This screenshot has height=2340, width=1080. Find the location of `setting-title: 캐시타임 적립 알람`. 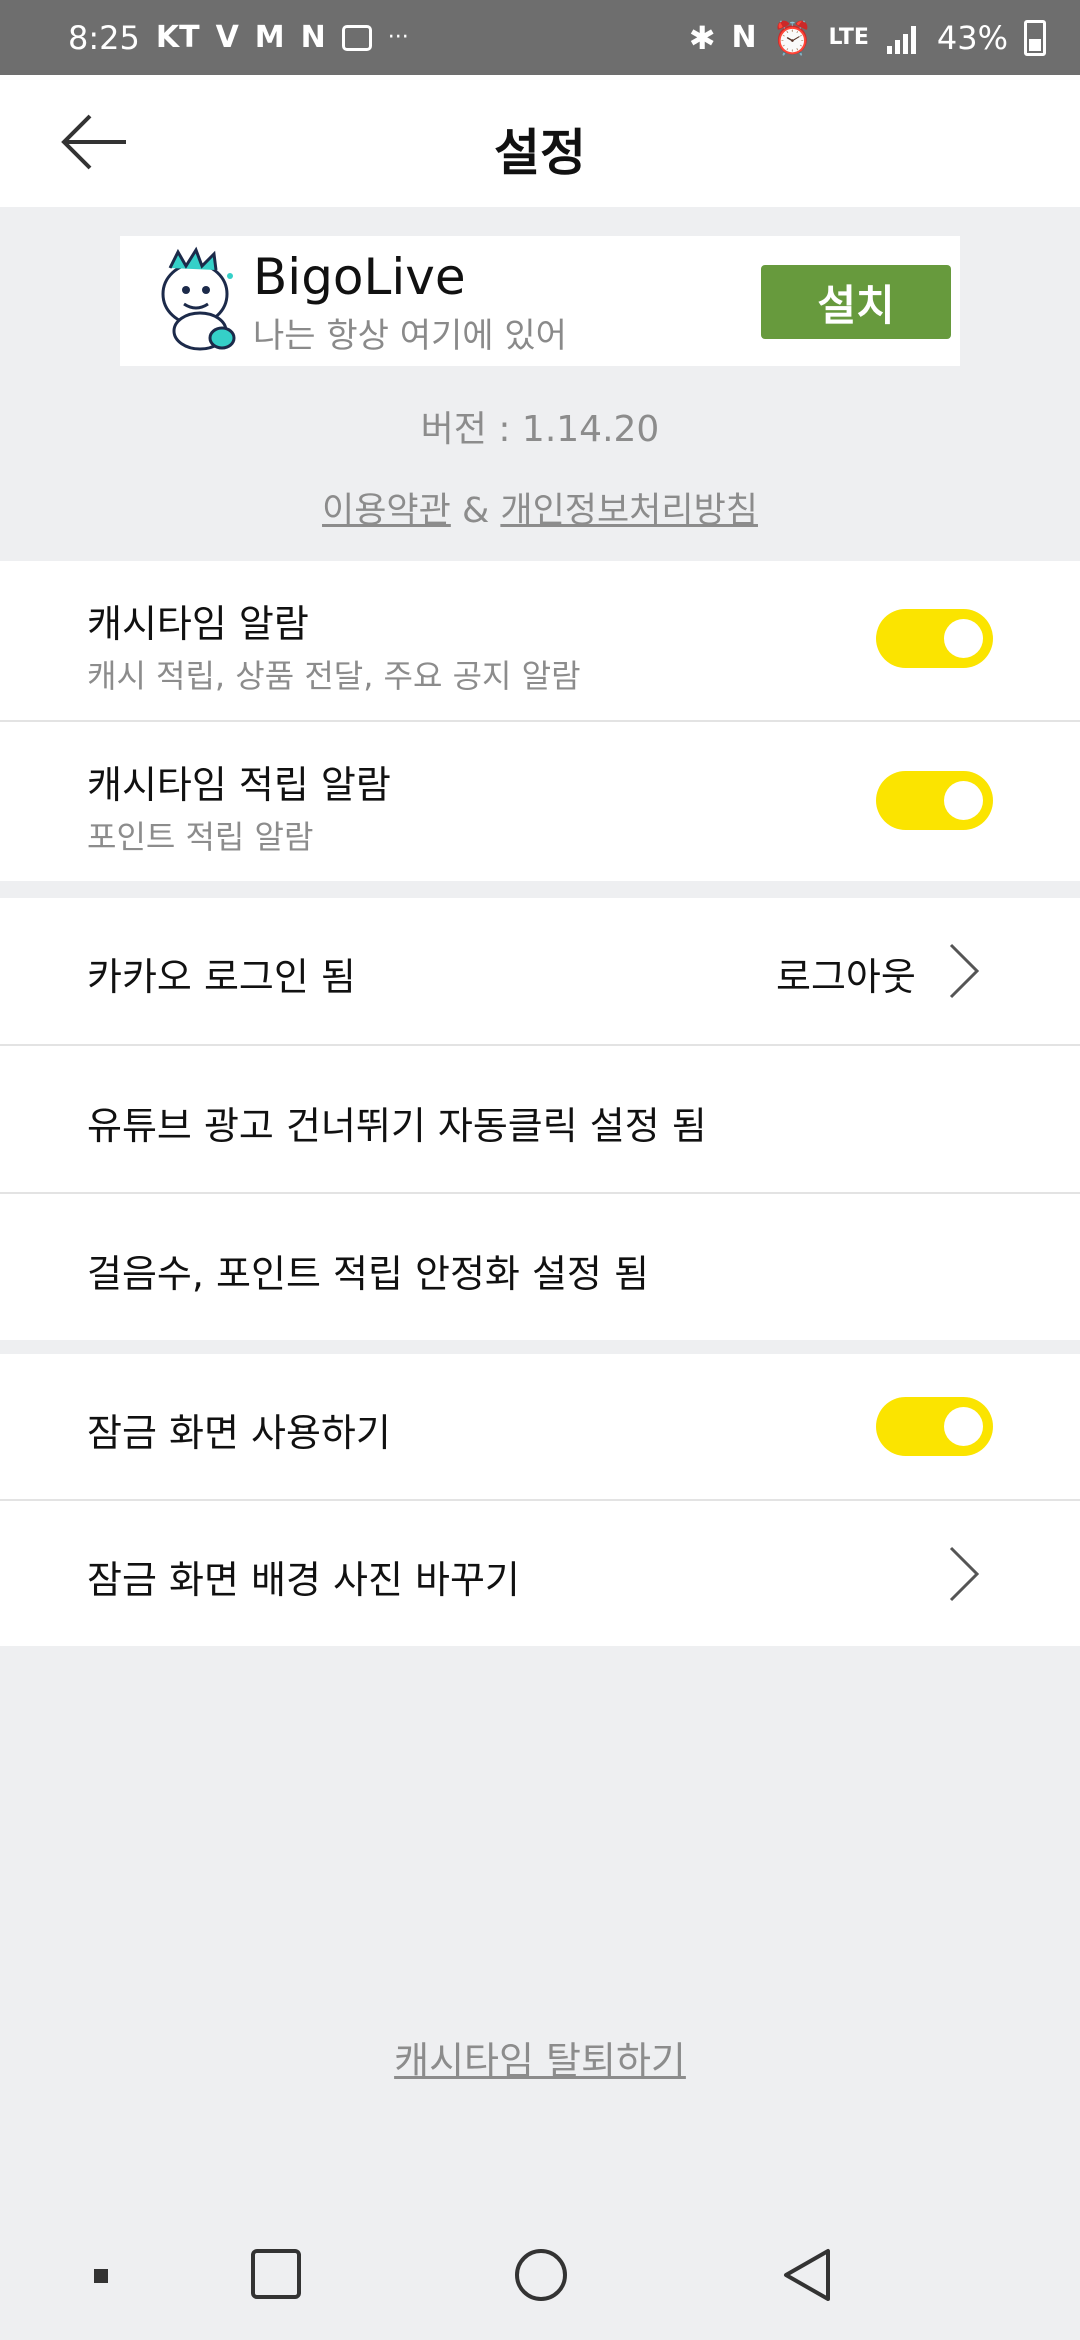

setting-title: 캐시타임 적립 알람 is located at coordinates (239, 785).